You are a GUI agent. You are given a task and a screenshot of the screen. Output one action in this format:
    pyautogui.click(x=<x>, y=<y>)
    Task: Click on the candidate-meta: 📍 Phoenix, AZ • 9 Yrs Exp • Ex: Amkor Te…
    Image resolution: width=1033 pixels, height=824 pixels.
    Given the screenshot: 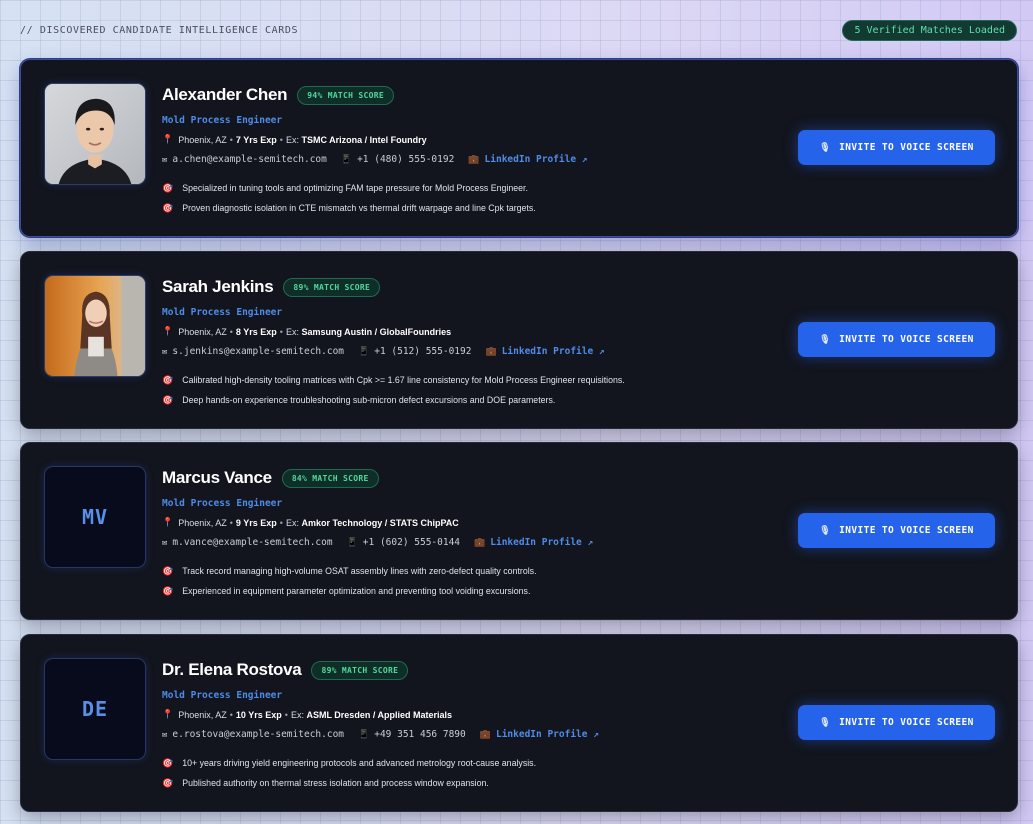 What is the action you would take?
    pyautogui.click(x=310, y=522)
    